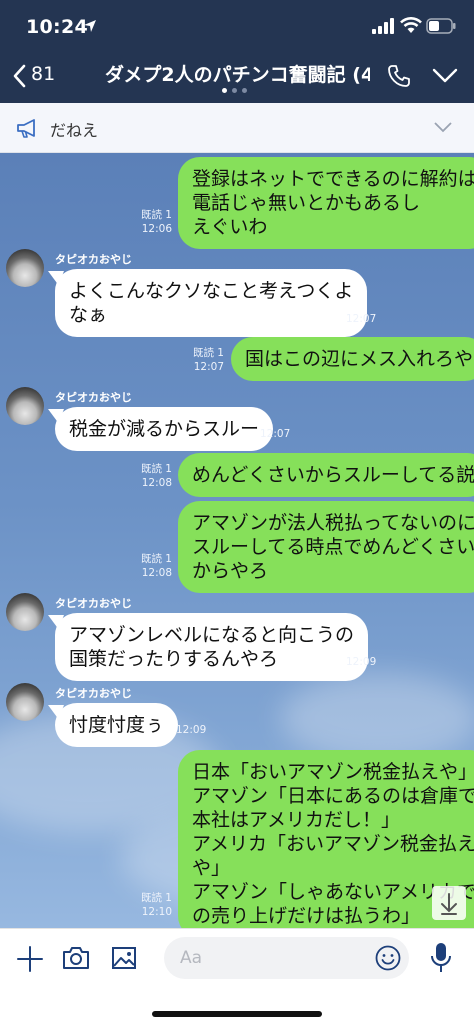 Image resolution: width=474 pixels, height=1024 pixels. Describe the element at coordinates (383, 26) in the screenshot. I see `cellular-signal-icon` at that location.